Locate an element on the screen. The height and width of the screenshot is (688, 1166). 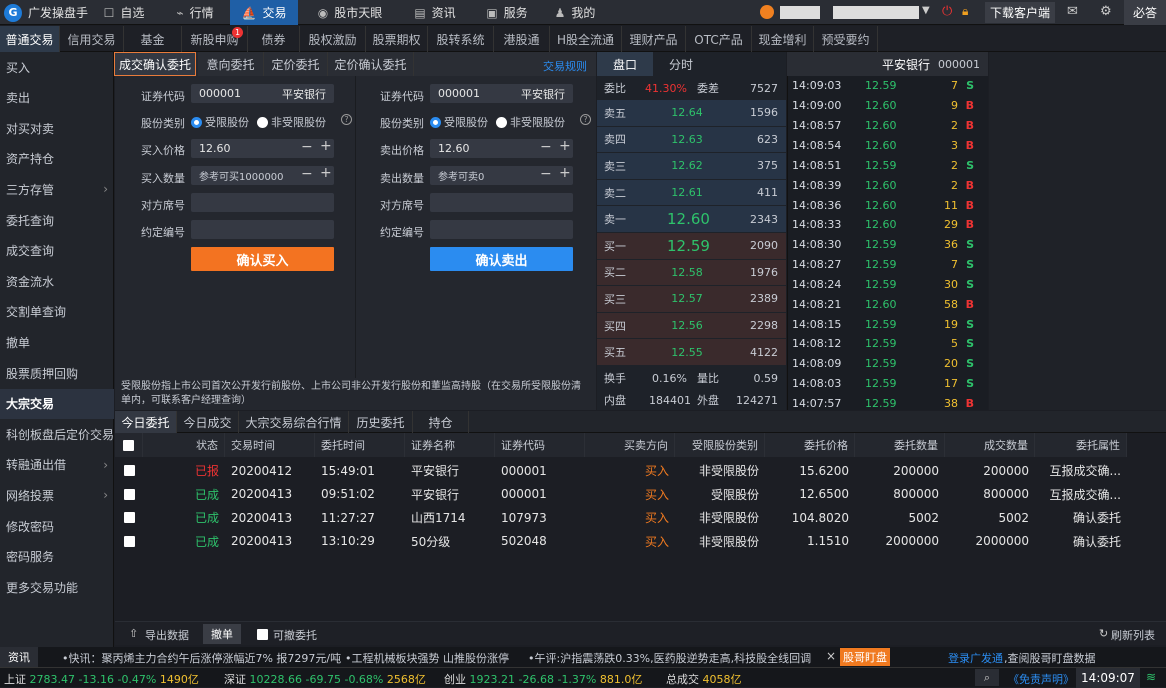
sidebar-item: 更多交易功能 is located at coordinates (57, 587).